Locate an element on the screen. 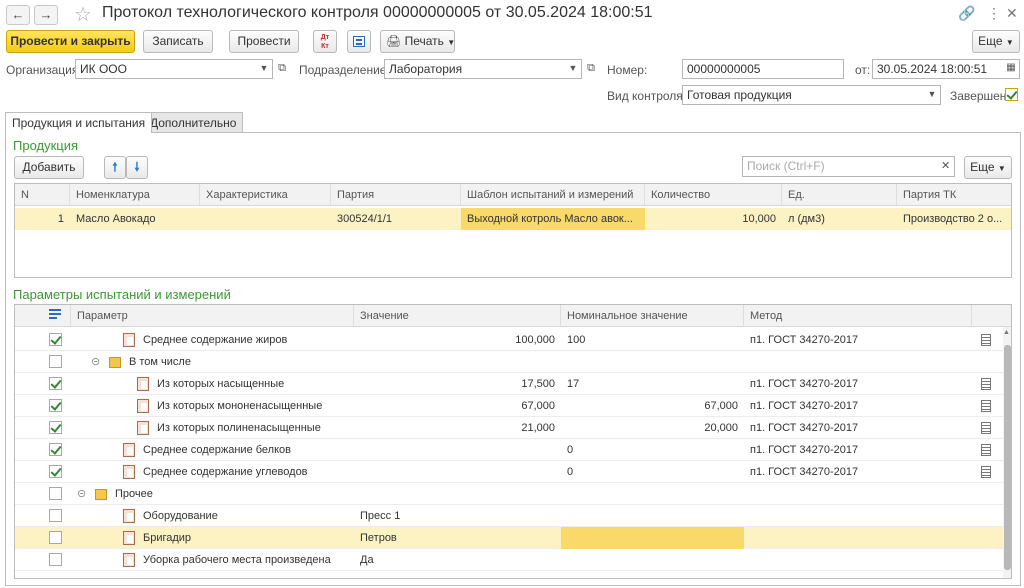 Image resolution: width=1024 pixels, height=588 pixels. link-icon: 🔗 is located at coordinates (966, 13).